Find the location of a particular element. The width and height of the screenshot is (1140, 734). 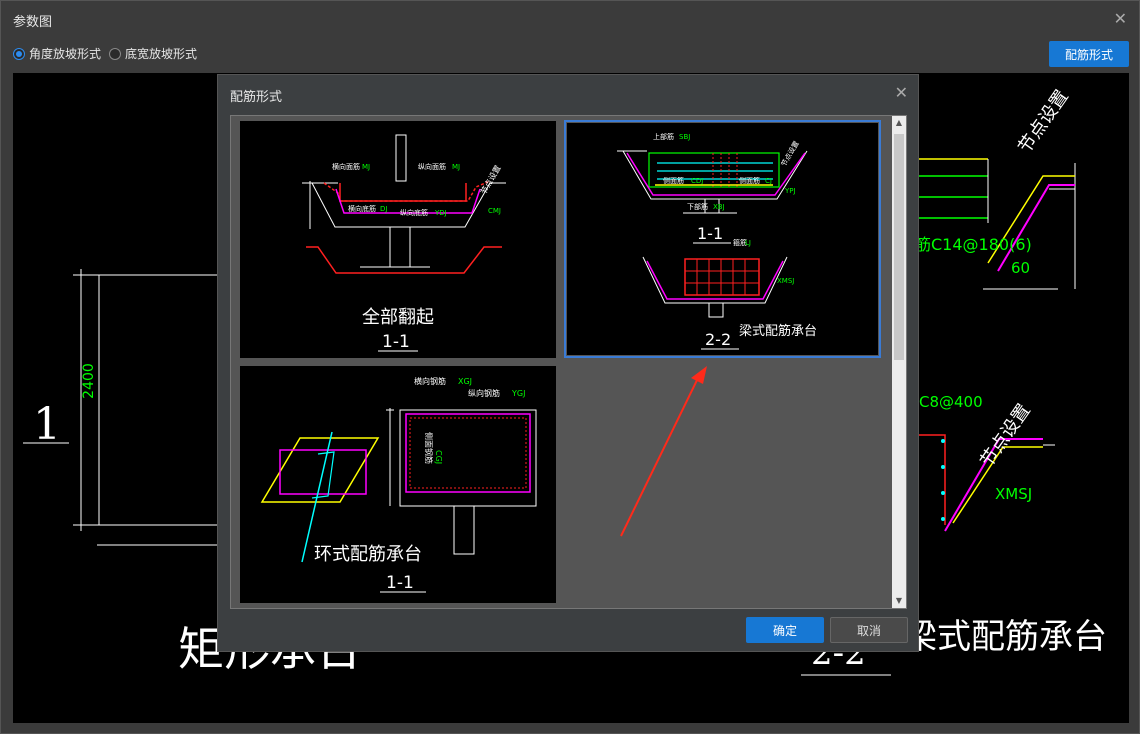

label-c-code: DJ is located at coordinates (383, 209).